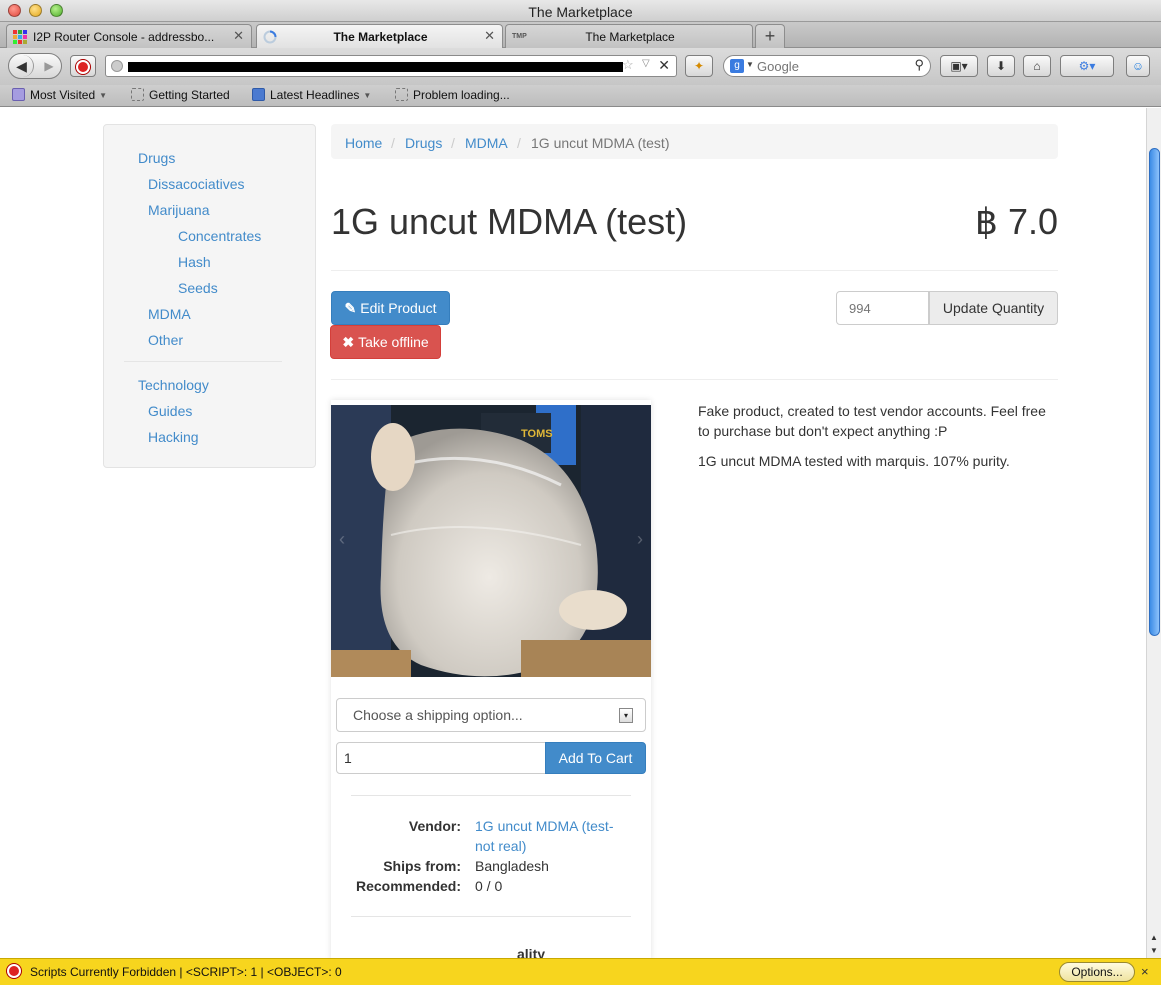 The image size is (1161, 985). What do you see at coordinates (770, 36) in the screenshot?
I see `new-tab-button: +` at bounding box center [770, 36].